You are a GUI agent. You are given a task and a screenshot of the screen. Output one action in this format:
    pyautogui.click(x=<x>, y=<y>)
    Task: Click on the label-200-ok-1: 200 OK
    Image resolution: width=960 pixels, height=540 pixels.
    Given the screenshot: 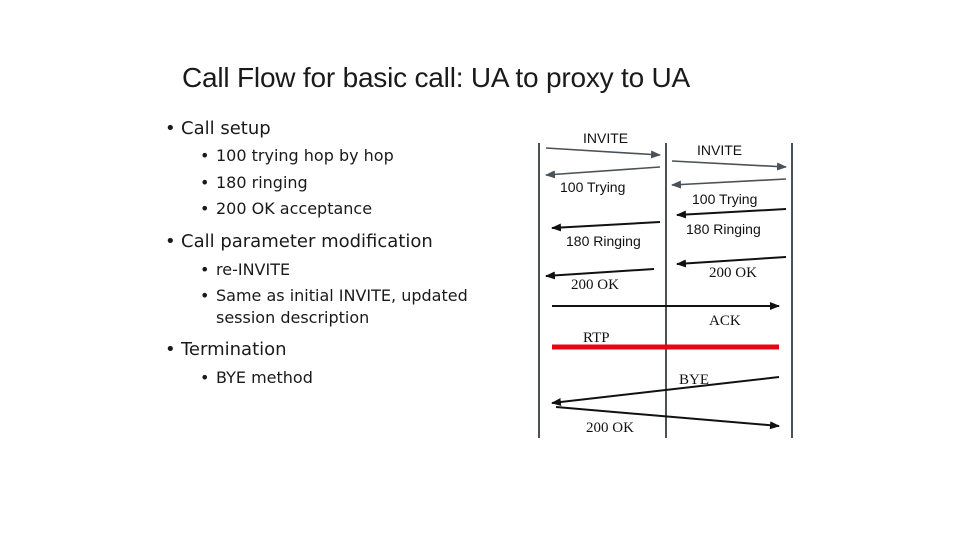 What is the action you would take?
    pyautogui.click(x=733, y=273)
    